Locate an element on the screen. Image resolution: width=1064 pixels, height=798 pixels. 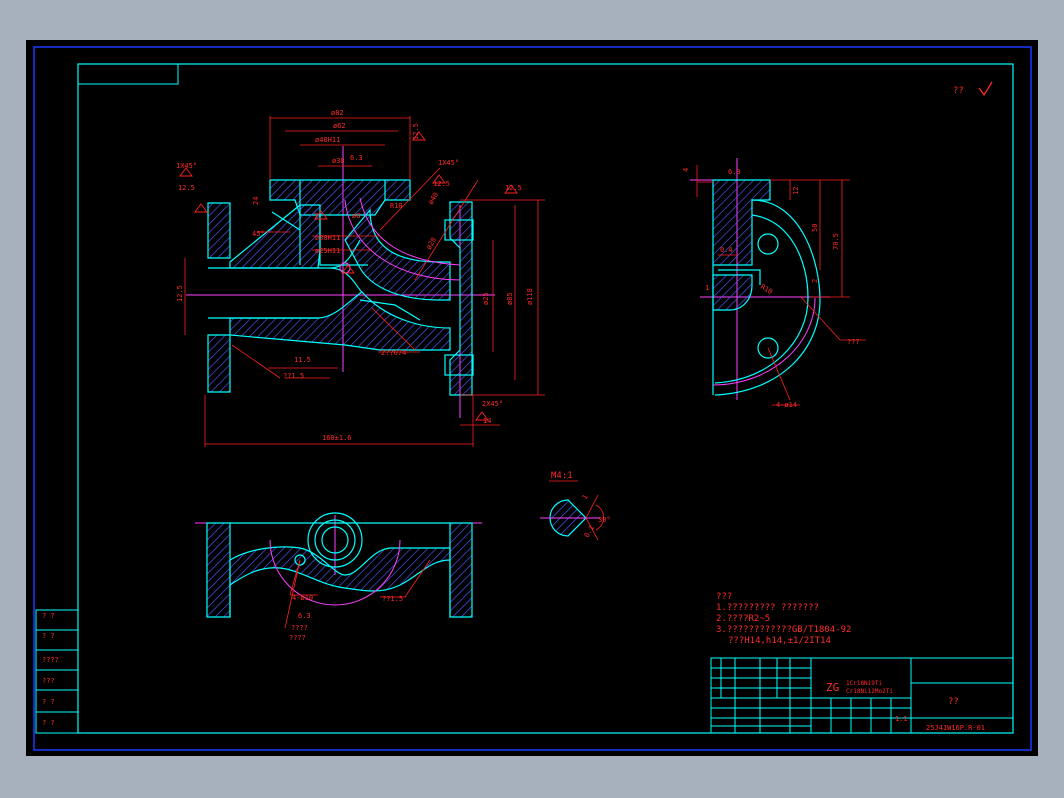
notes-line-3: 3.????????????GB/T1804-92 is located at coordinates (783, 630).